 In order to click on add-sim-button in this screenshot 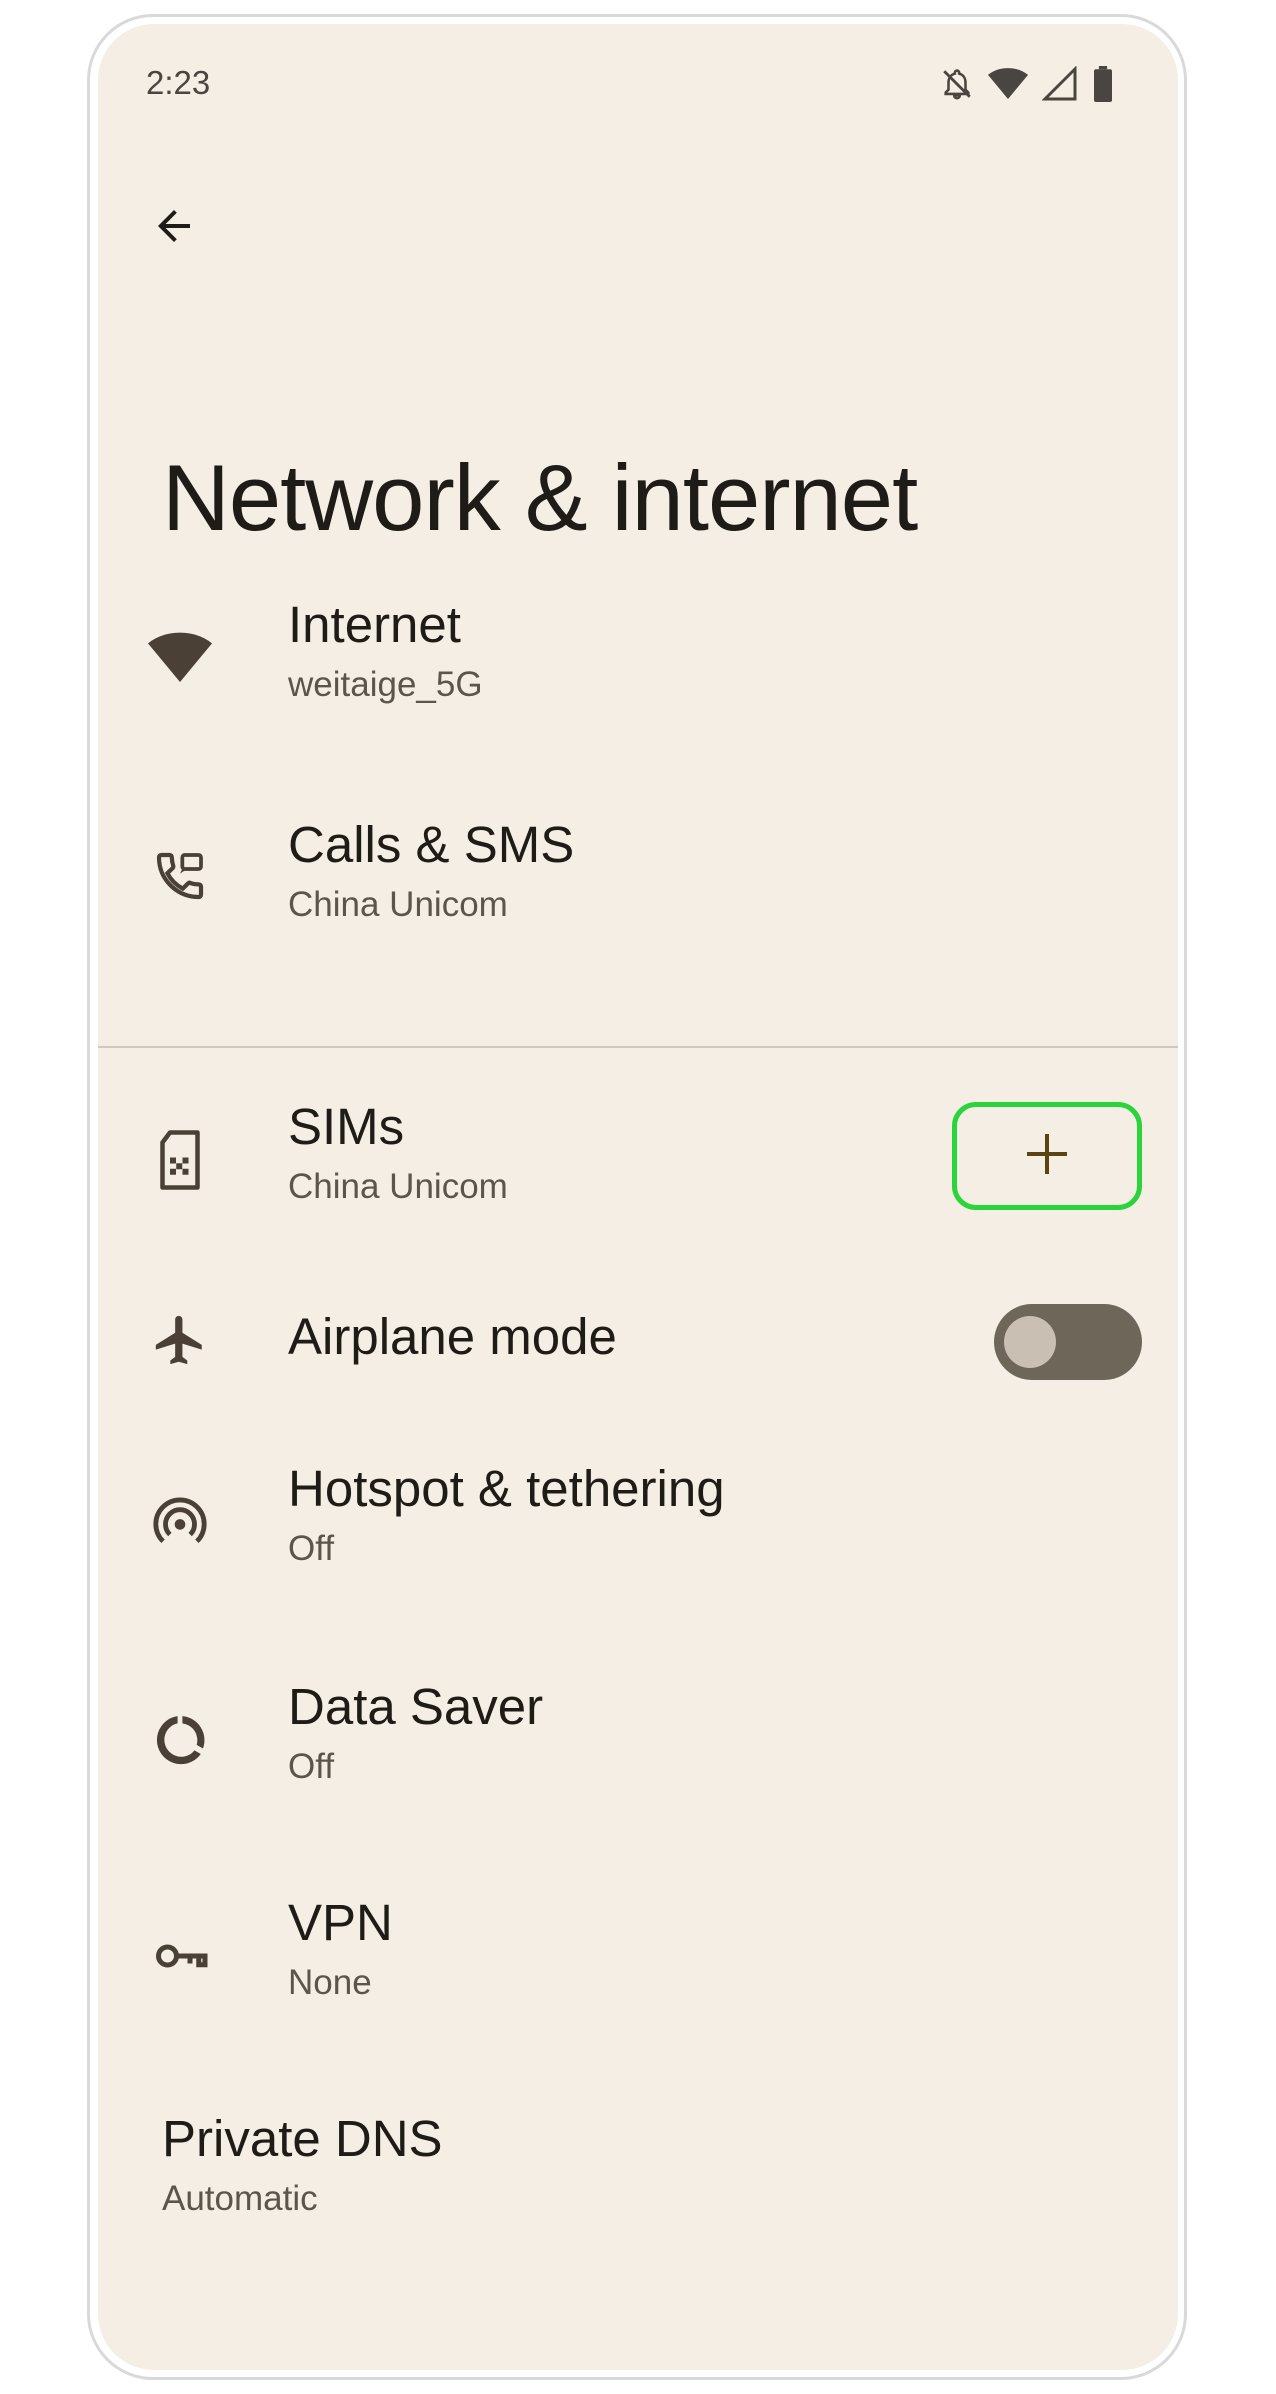, I will do `click(1047, 1156)`.